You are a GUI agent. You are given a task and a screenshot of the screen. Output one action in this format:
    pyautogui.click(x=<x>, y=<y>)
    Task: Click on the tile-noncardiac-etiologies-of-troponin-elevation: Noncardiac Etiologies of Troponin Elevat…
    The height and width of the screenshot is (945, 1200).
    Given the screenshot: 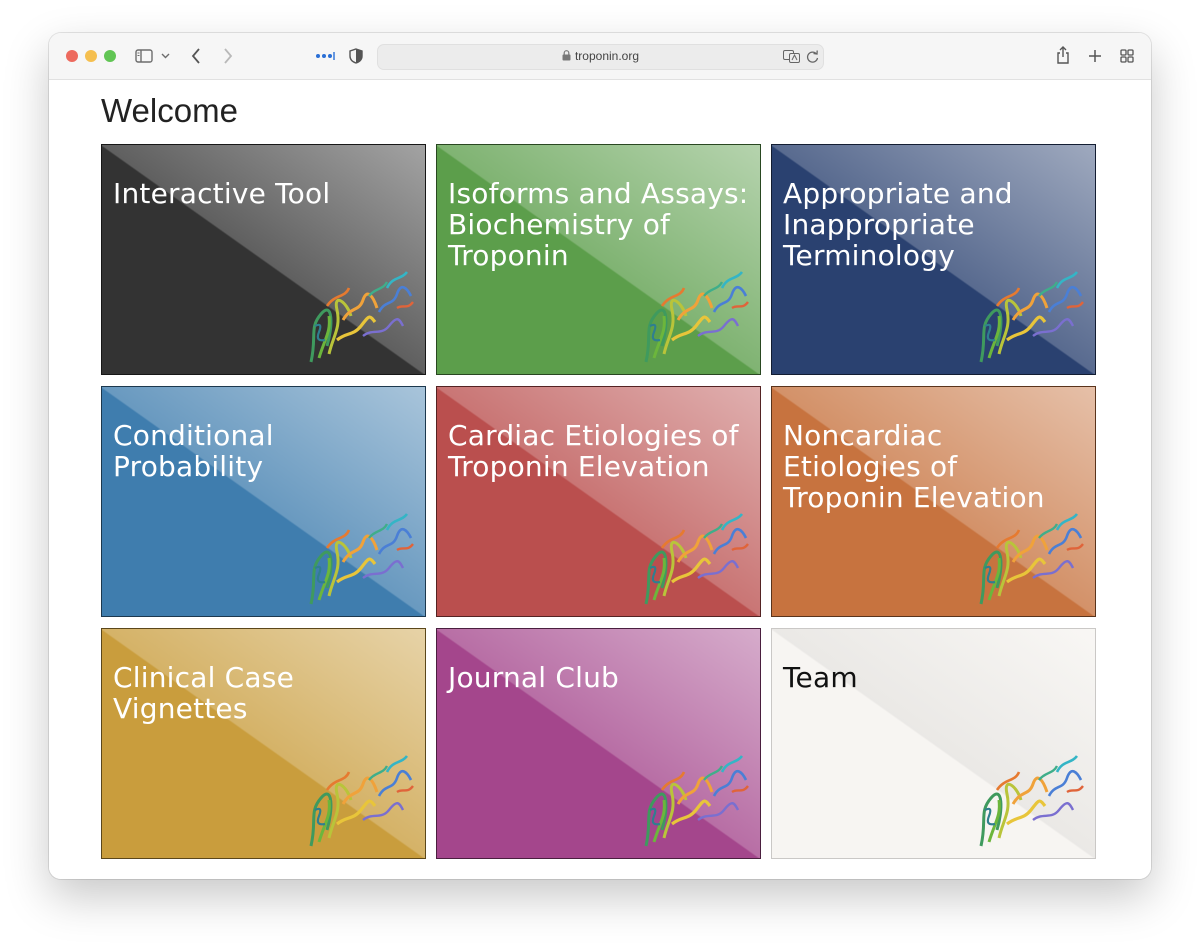 What is the action you would take?
    pyautogui.click(x=933, y=501)
    